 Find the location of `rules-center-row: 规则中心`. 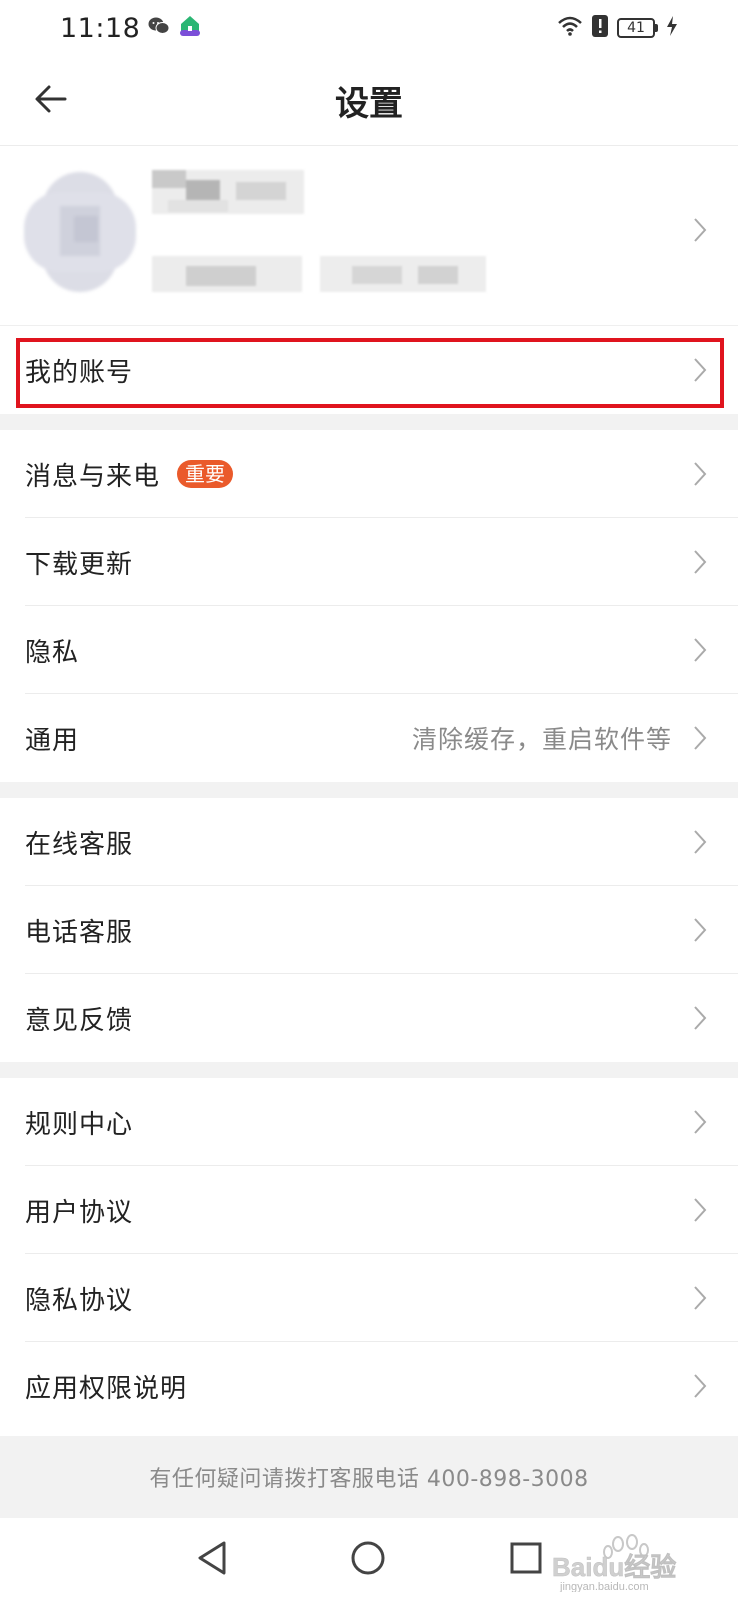

rules-center-row: 规则中心 is located at coordinates (369, 1122).